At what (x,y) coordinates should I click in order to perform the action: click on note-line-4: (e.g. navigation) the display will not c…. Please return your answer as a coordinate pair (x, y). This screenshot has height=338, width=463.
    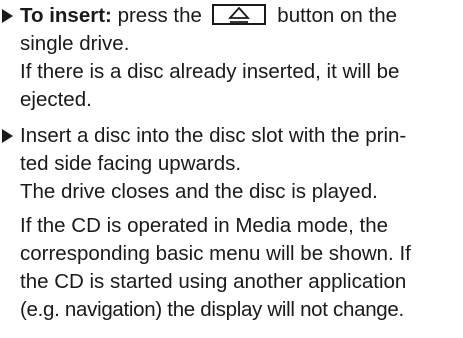
    Looking at the image, I should click on (212, 309).